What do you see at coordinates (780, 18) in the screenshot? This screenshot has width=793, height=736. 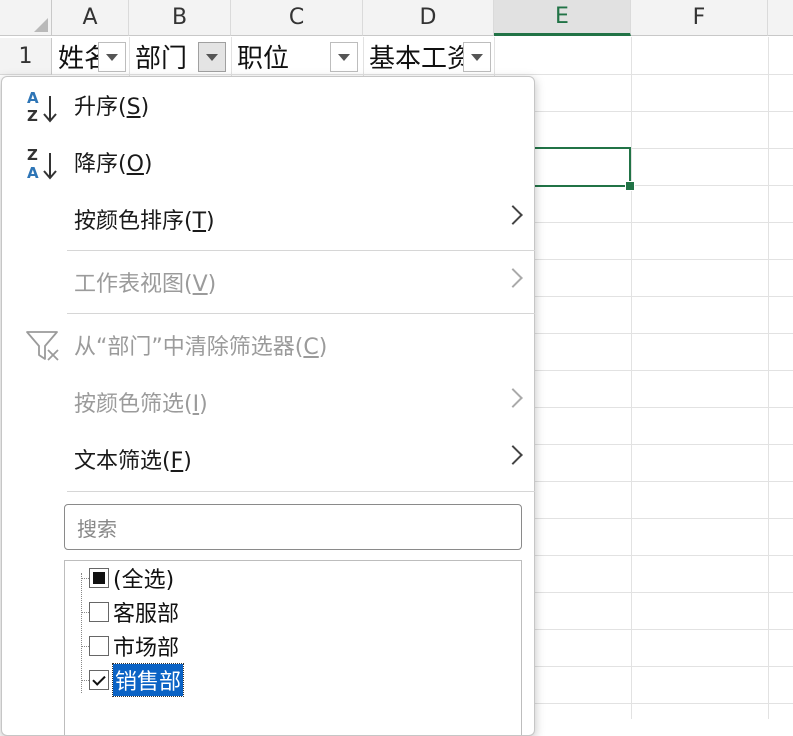 I see `column-header-g` at bounding box center [780, 18].